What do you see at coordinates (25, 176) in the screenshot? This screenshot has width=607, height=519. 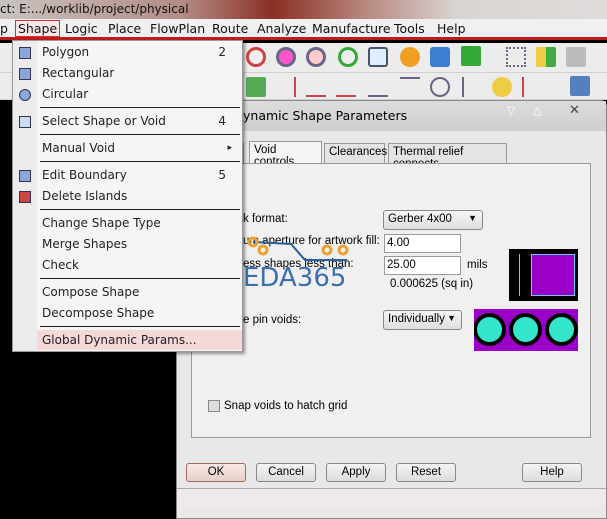 I see `edit-boundary-icon` at bounding box center [25, 176].